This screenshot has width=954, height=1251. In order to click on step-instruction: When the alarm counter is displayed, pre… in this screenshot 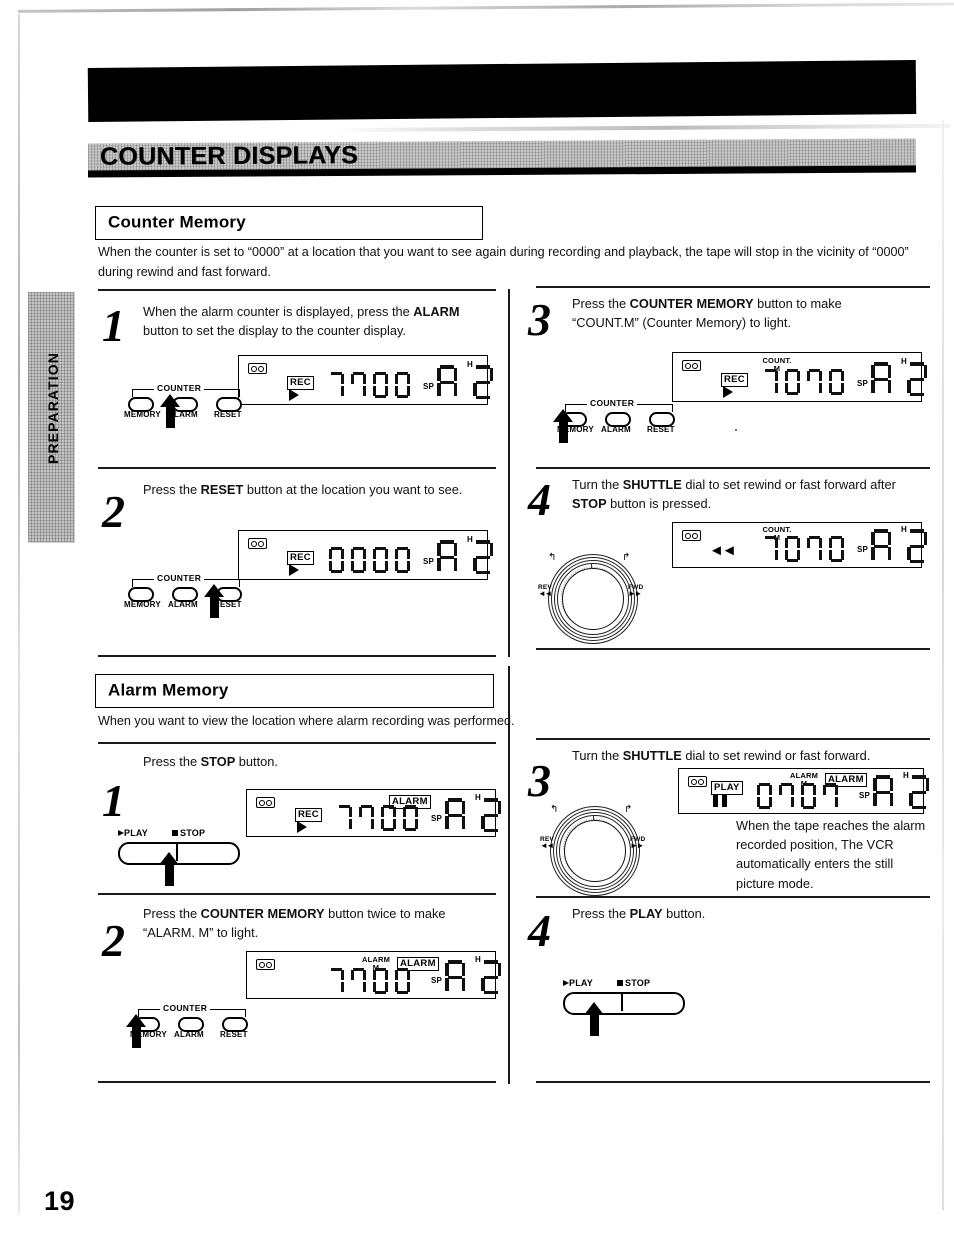, I will do `click(301, 321)`.